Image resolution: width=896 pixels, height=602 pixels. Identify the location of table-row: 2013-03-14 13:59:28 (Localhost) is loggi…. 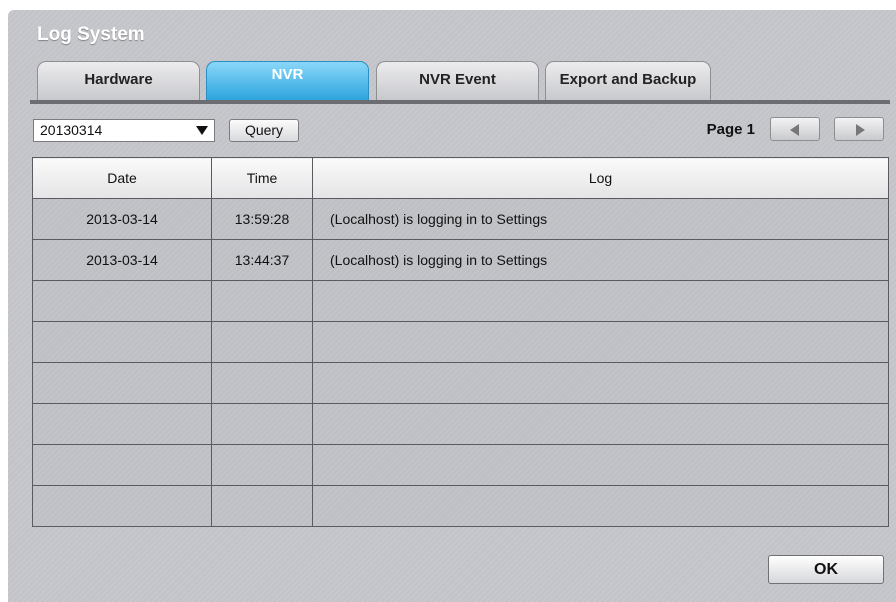
(460, 219).